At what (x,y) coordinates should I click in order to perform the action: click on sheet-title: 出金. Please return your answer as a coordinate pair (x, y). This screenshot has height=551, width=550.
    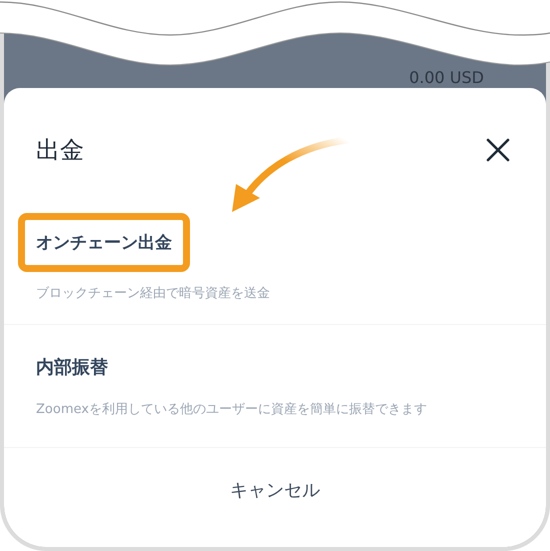
    Looking at the image, I should click on (60, 150).